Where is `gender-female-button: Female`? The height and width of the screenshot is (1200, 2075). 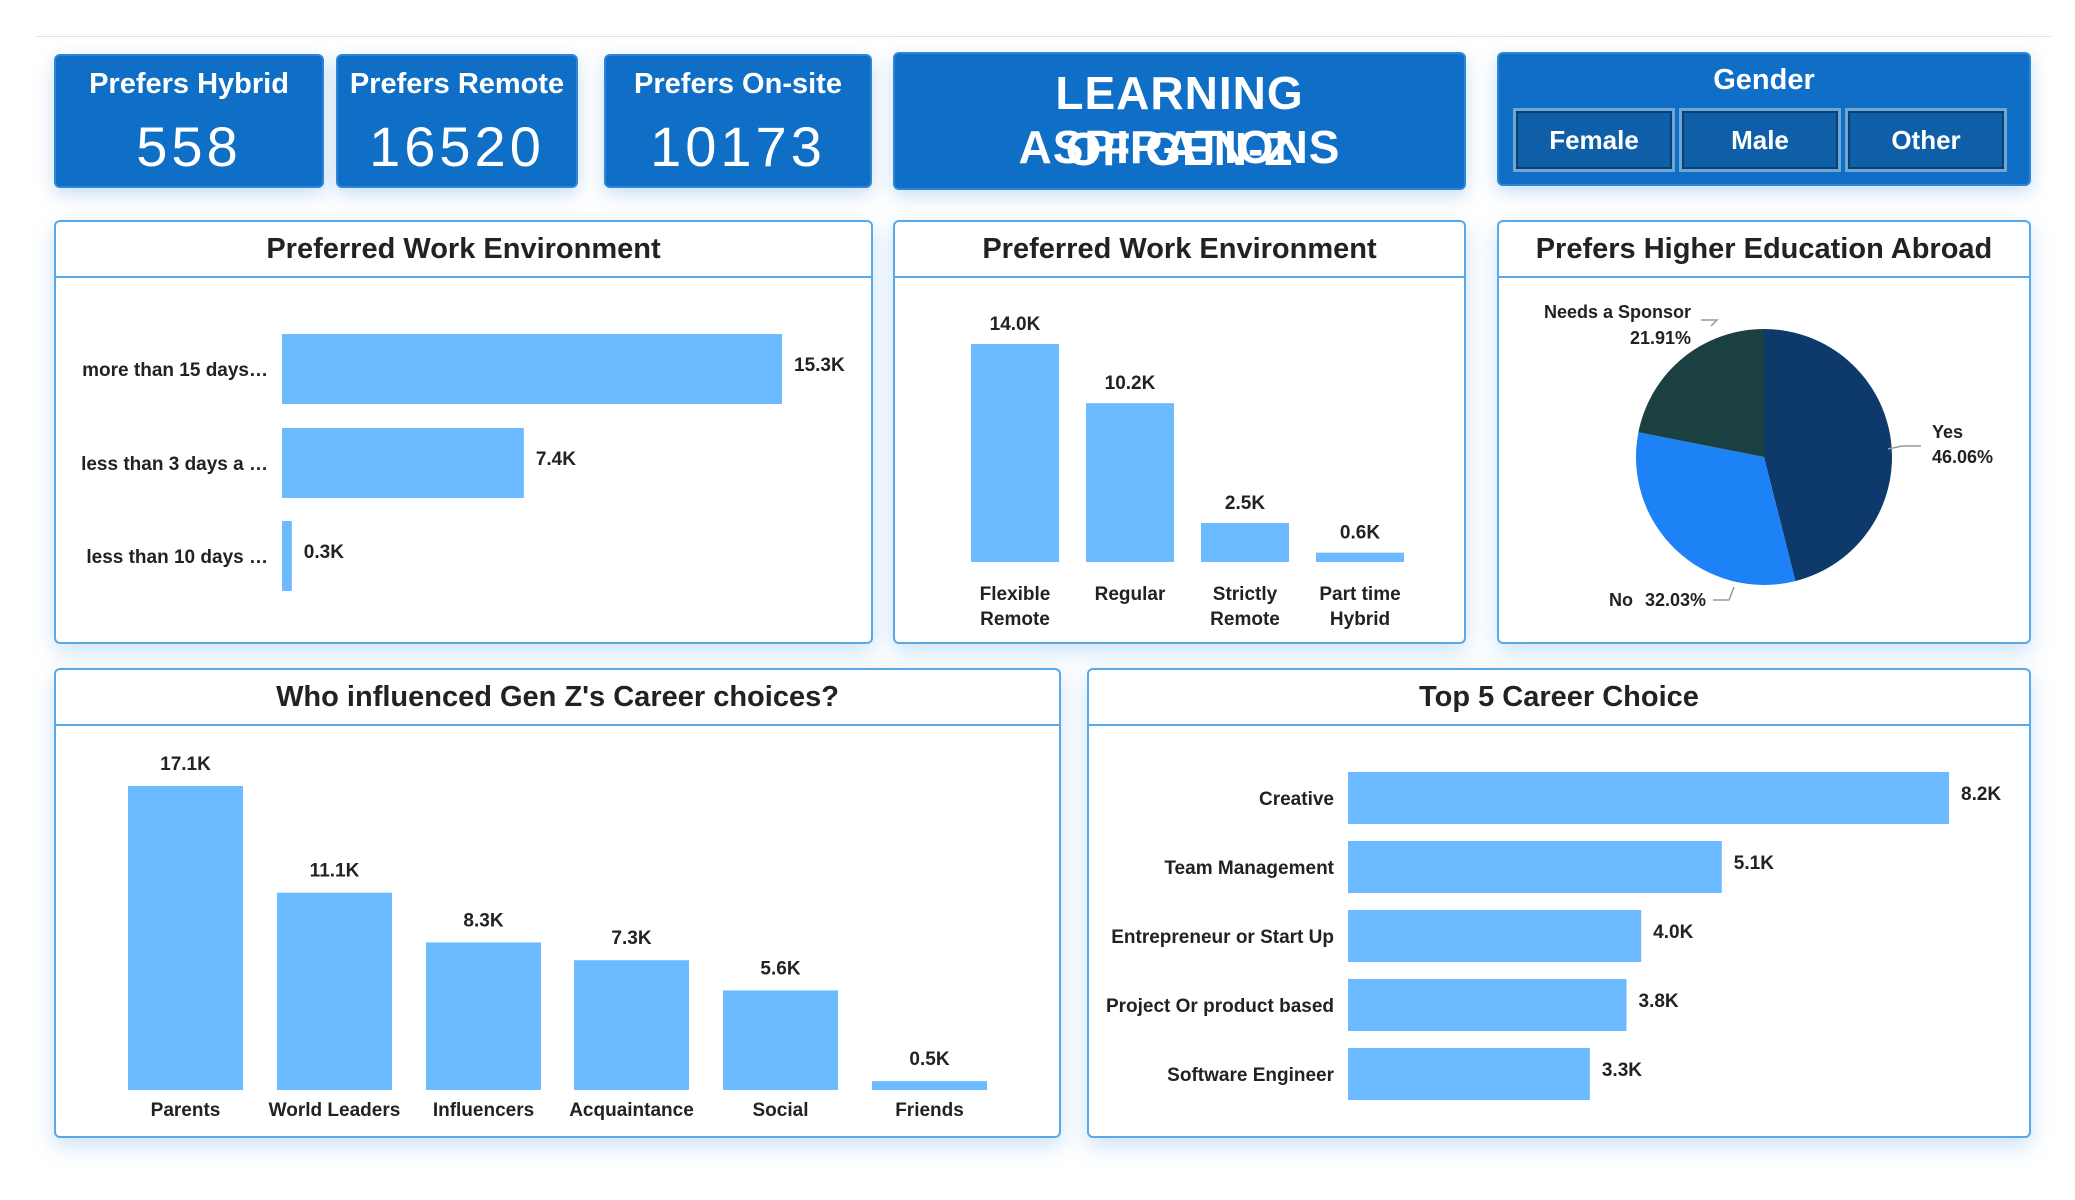
gender-female-button: Female is located at coordinates (1594, 140).